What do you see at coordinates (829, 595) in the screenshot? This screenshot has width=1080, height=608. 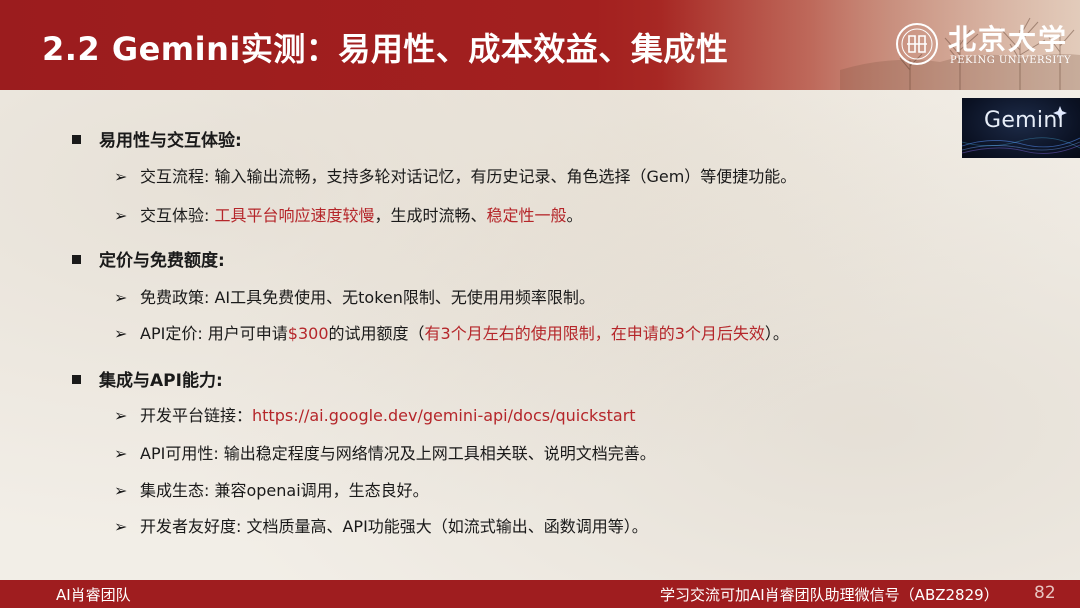 I see `footer-contact: 学习交流可加AI肖睿团队助理微信号（ABZ2829）` at bounding box center [829, 595].